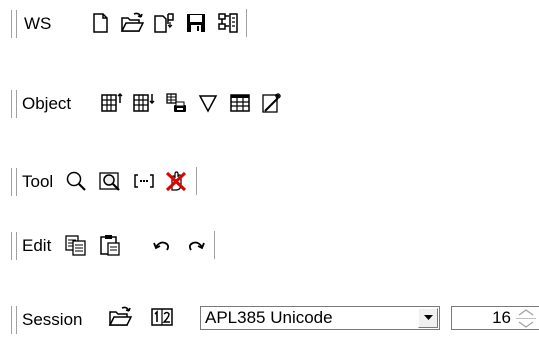 The width and height of the screenshot is (539, 348). I want to click on find-replace-button, so click(110, 181).